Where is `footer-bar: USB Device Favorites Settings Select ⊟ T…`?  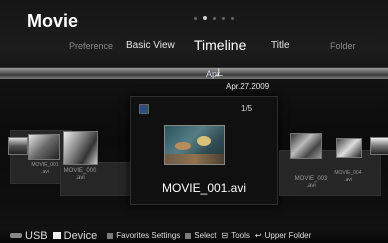
footer-bar: USB Device Favorites Settings Select ⊟ T… is located at coordinates (194, 235).